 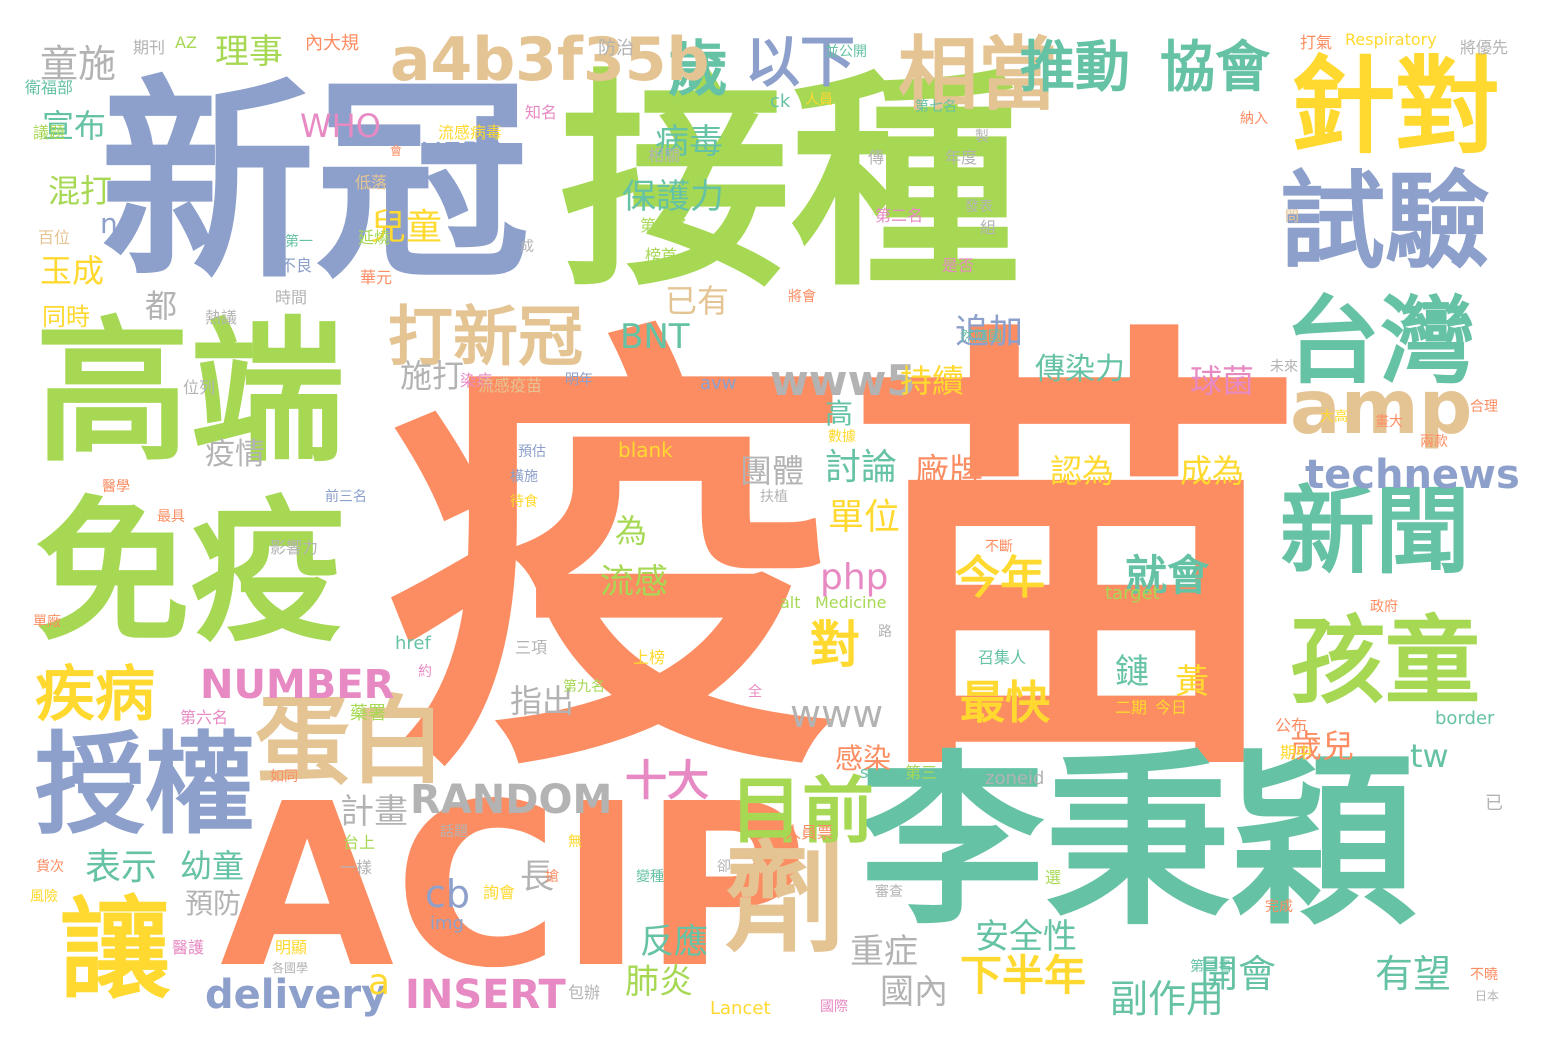 What do you see at coordinates (290, 968) in the screenshot?
I see `word-cloud-term: 各國學` at bounding box center [290, 968].